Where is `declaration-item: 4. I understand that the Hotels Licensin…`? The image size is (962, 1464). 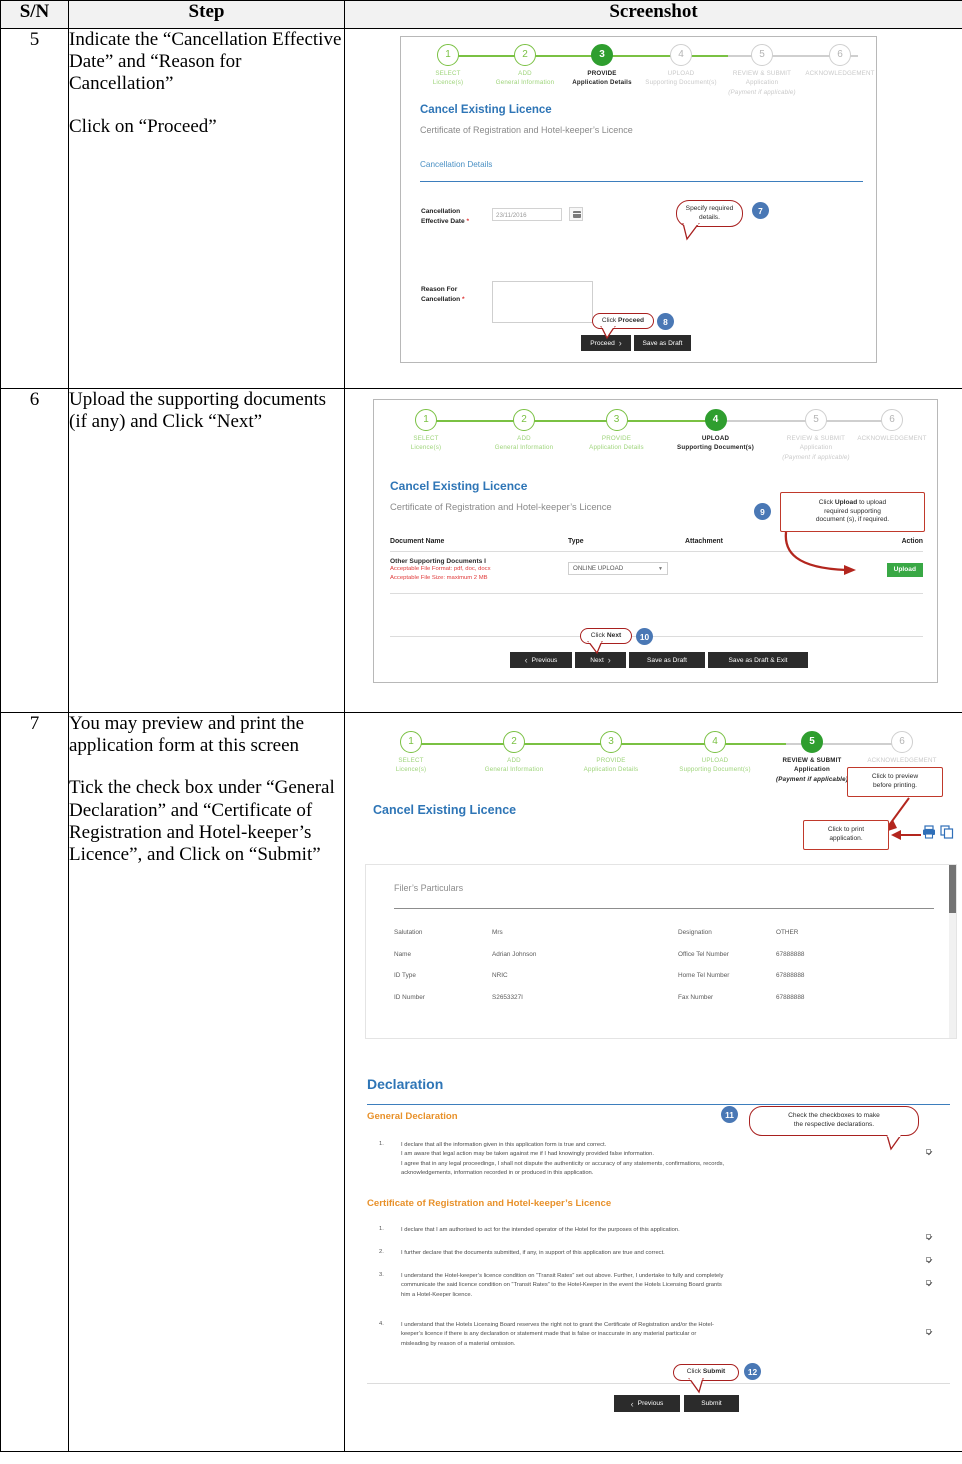
declaration-item: 4. I understand that the Hotels Licensin… is located at coordinates (659, 1335).